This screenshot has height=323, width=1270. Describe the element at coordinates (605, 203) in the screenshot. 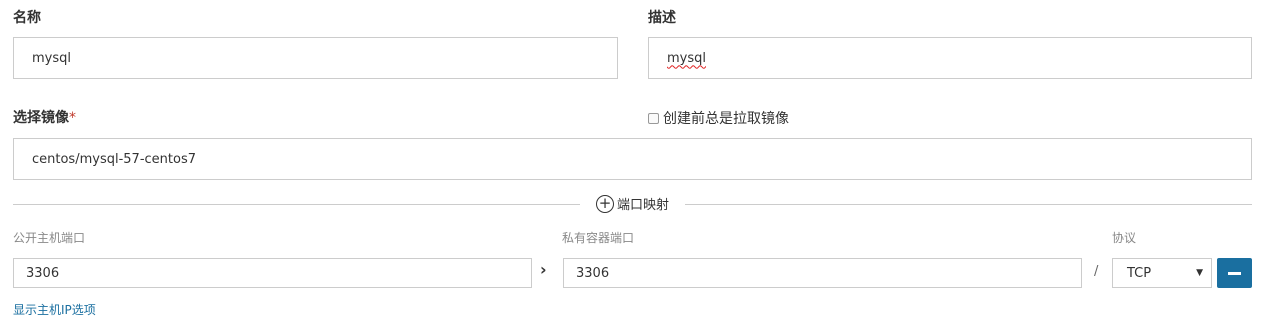

I see `plus-circle-icon: +` at that location.